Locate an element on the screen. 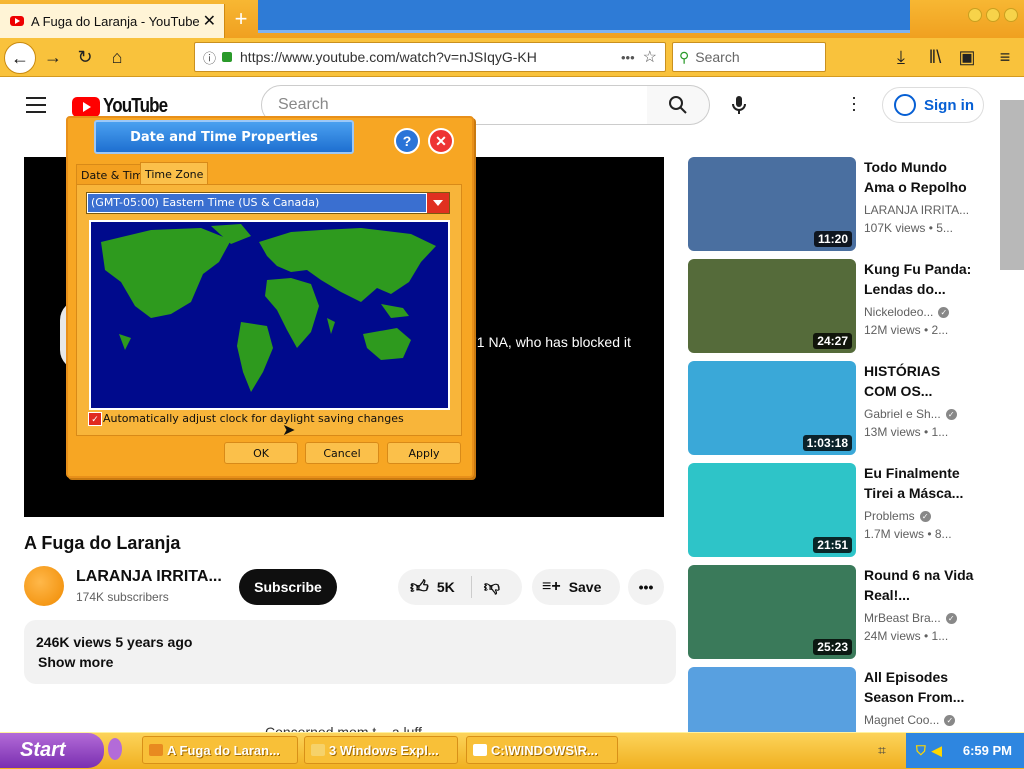 The image size is (1024, 769). new-tab-button: + is located at coordinates (241, 19).